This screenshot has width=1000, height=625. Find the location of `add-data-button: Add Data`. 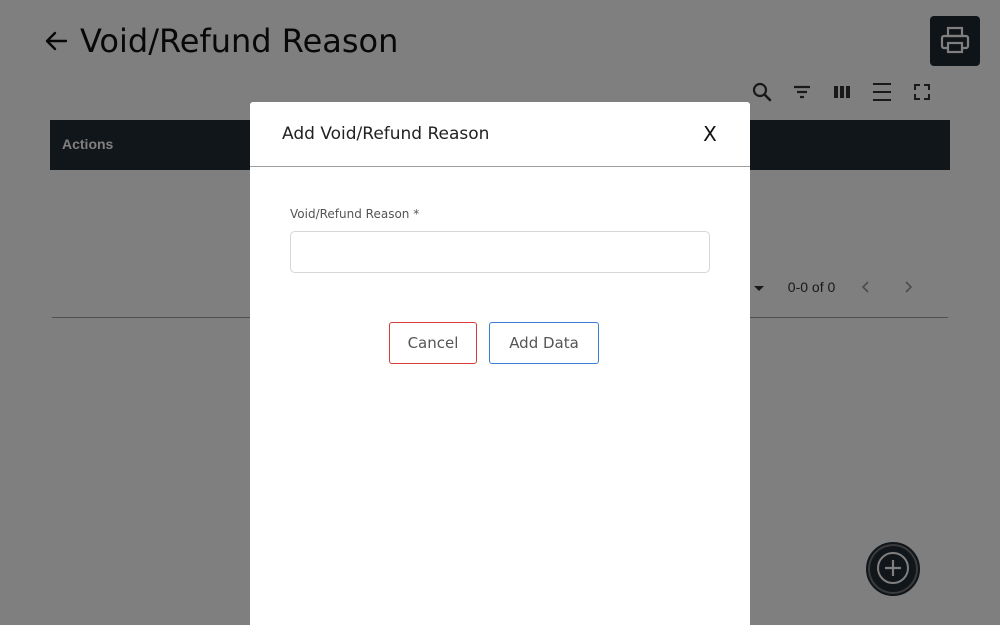

add-data-button: Add Data is located at coordinates (544, 343).